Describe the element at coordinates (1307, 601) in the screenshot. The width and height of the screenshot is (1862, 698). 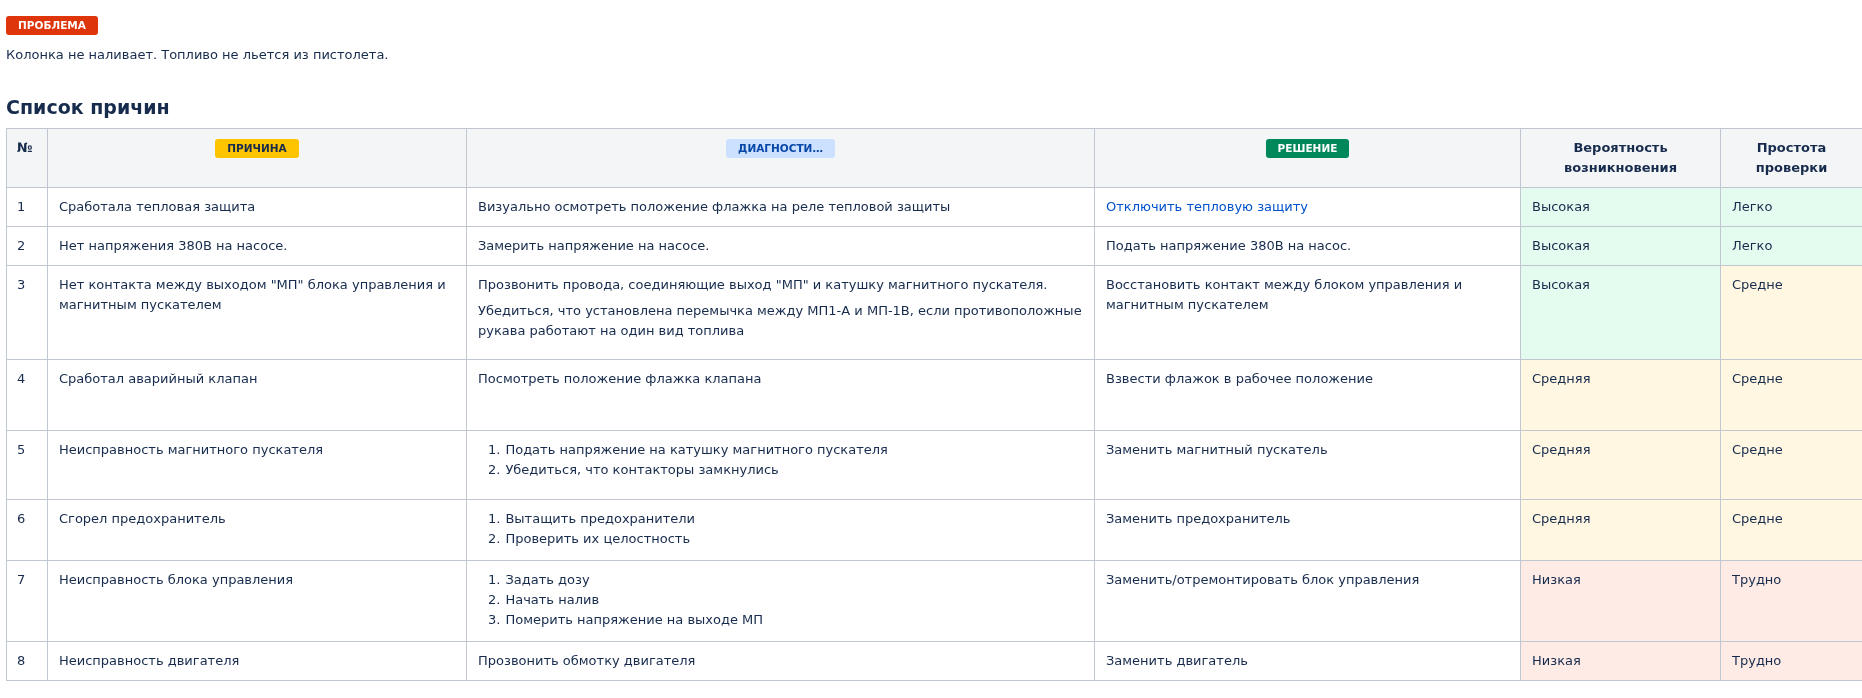
I see `table-cell: Заменить/отремонтировать блок управления` at that location.